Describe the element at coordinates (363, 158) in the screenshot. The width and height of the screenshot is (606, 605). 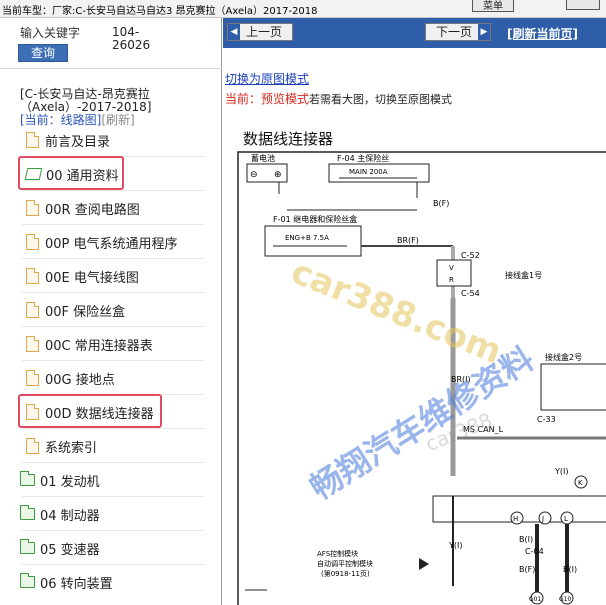
I see `main-fuse-id: F-04 主保险丝` at that location.